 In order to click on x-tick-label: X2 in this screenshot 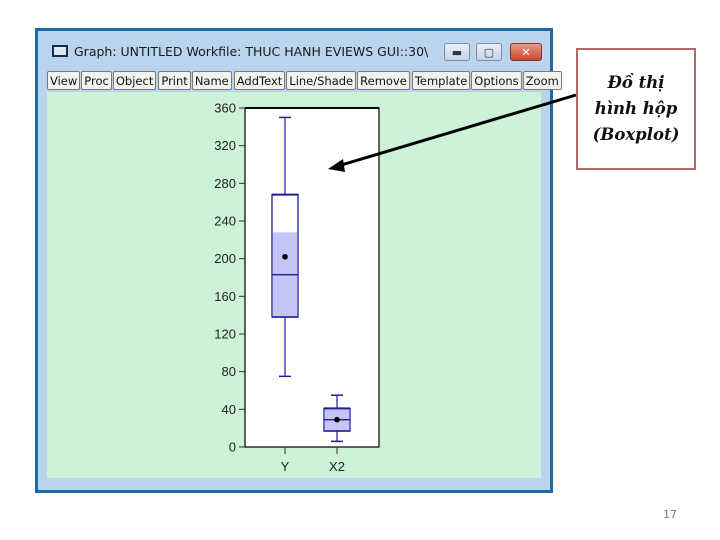, I will do `click(337, 466)`.